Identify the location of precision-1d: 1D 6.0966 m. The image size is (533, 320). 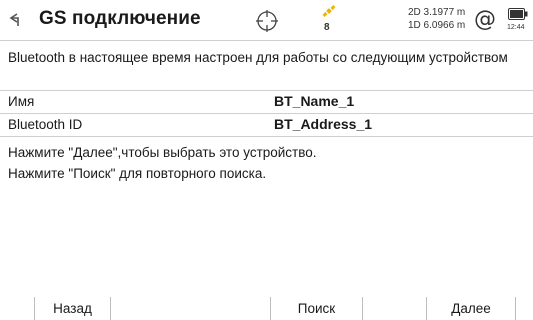
(437, 25).